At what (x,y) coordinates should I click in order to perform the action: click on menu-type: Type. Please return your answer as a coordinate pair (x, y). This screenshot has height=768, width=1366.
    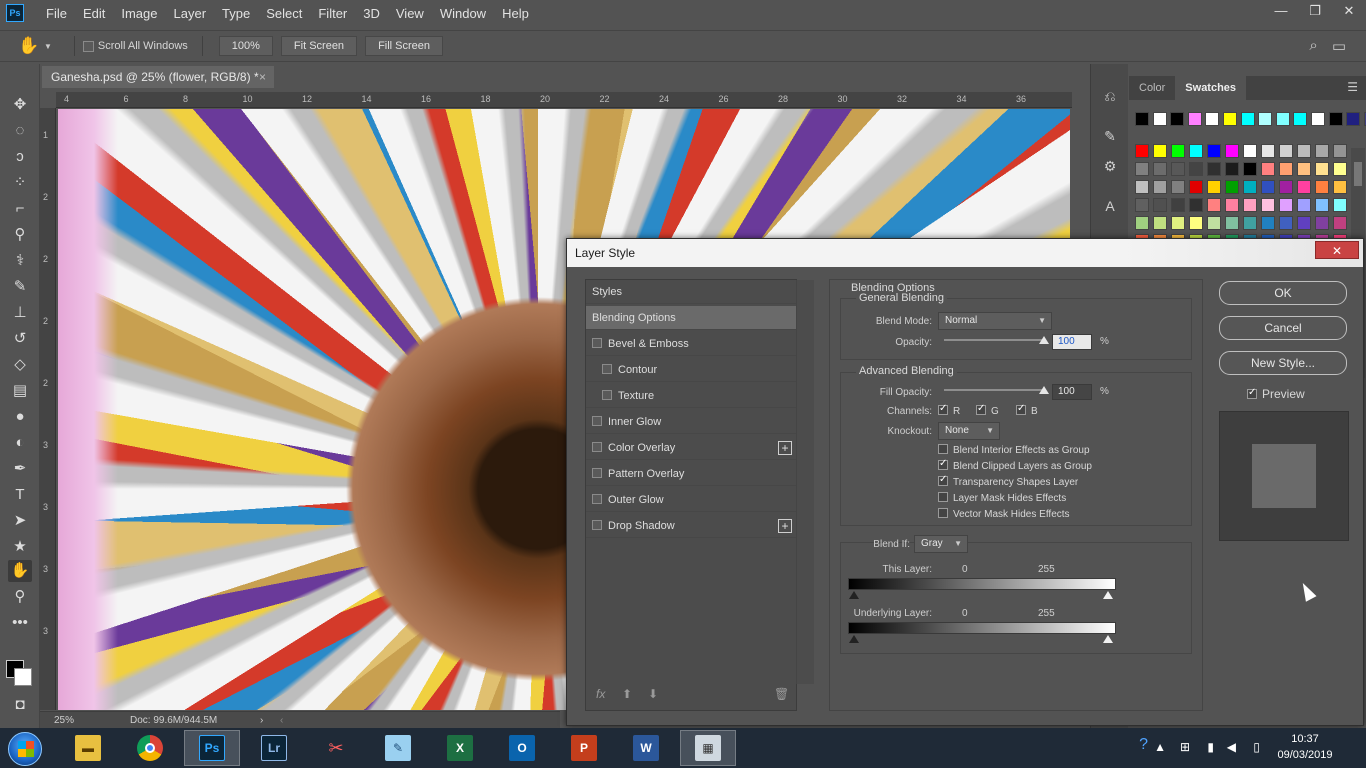
    Looking at the image, I should click on (236, 13).